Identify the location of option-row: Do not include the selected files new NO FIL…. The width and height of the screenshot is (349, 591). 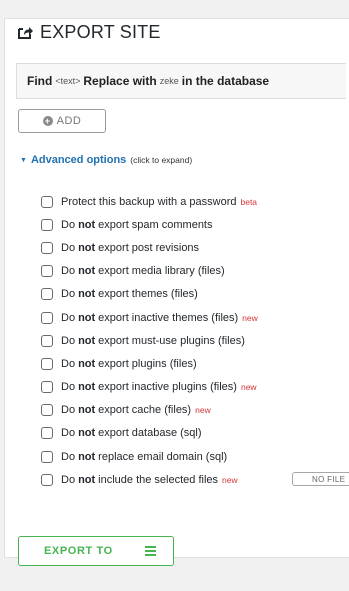
(195, 479).